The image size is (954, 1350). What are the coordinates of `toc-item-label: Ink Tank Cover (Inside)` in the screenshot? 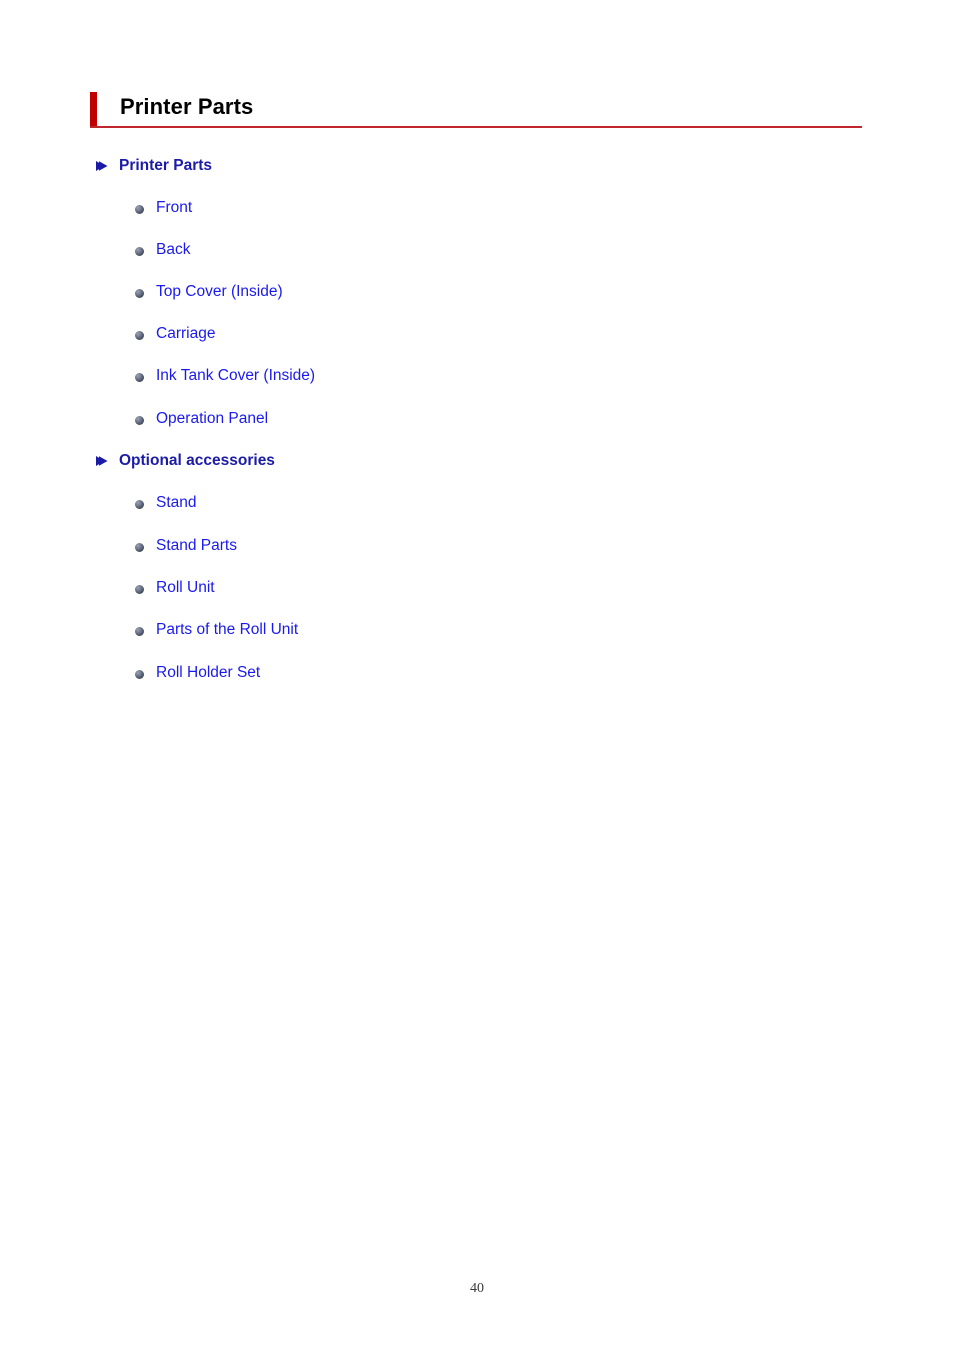 It's located at (236, 375).